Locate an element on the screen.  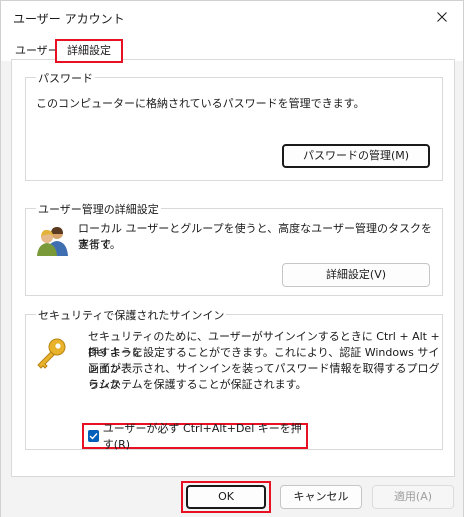
cancel-button: キャンセル is located at coordinates (321, 497).